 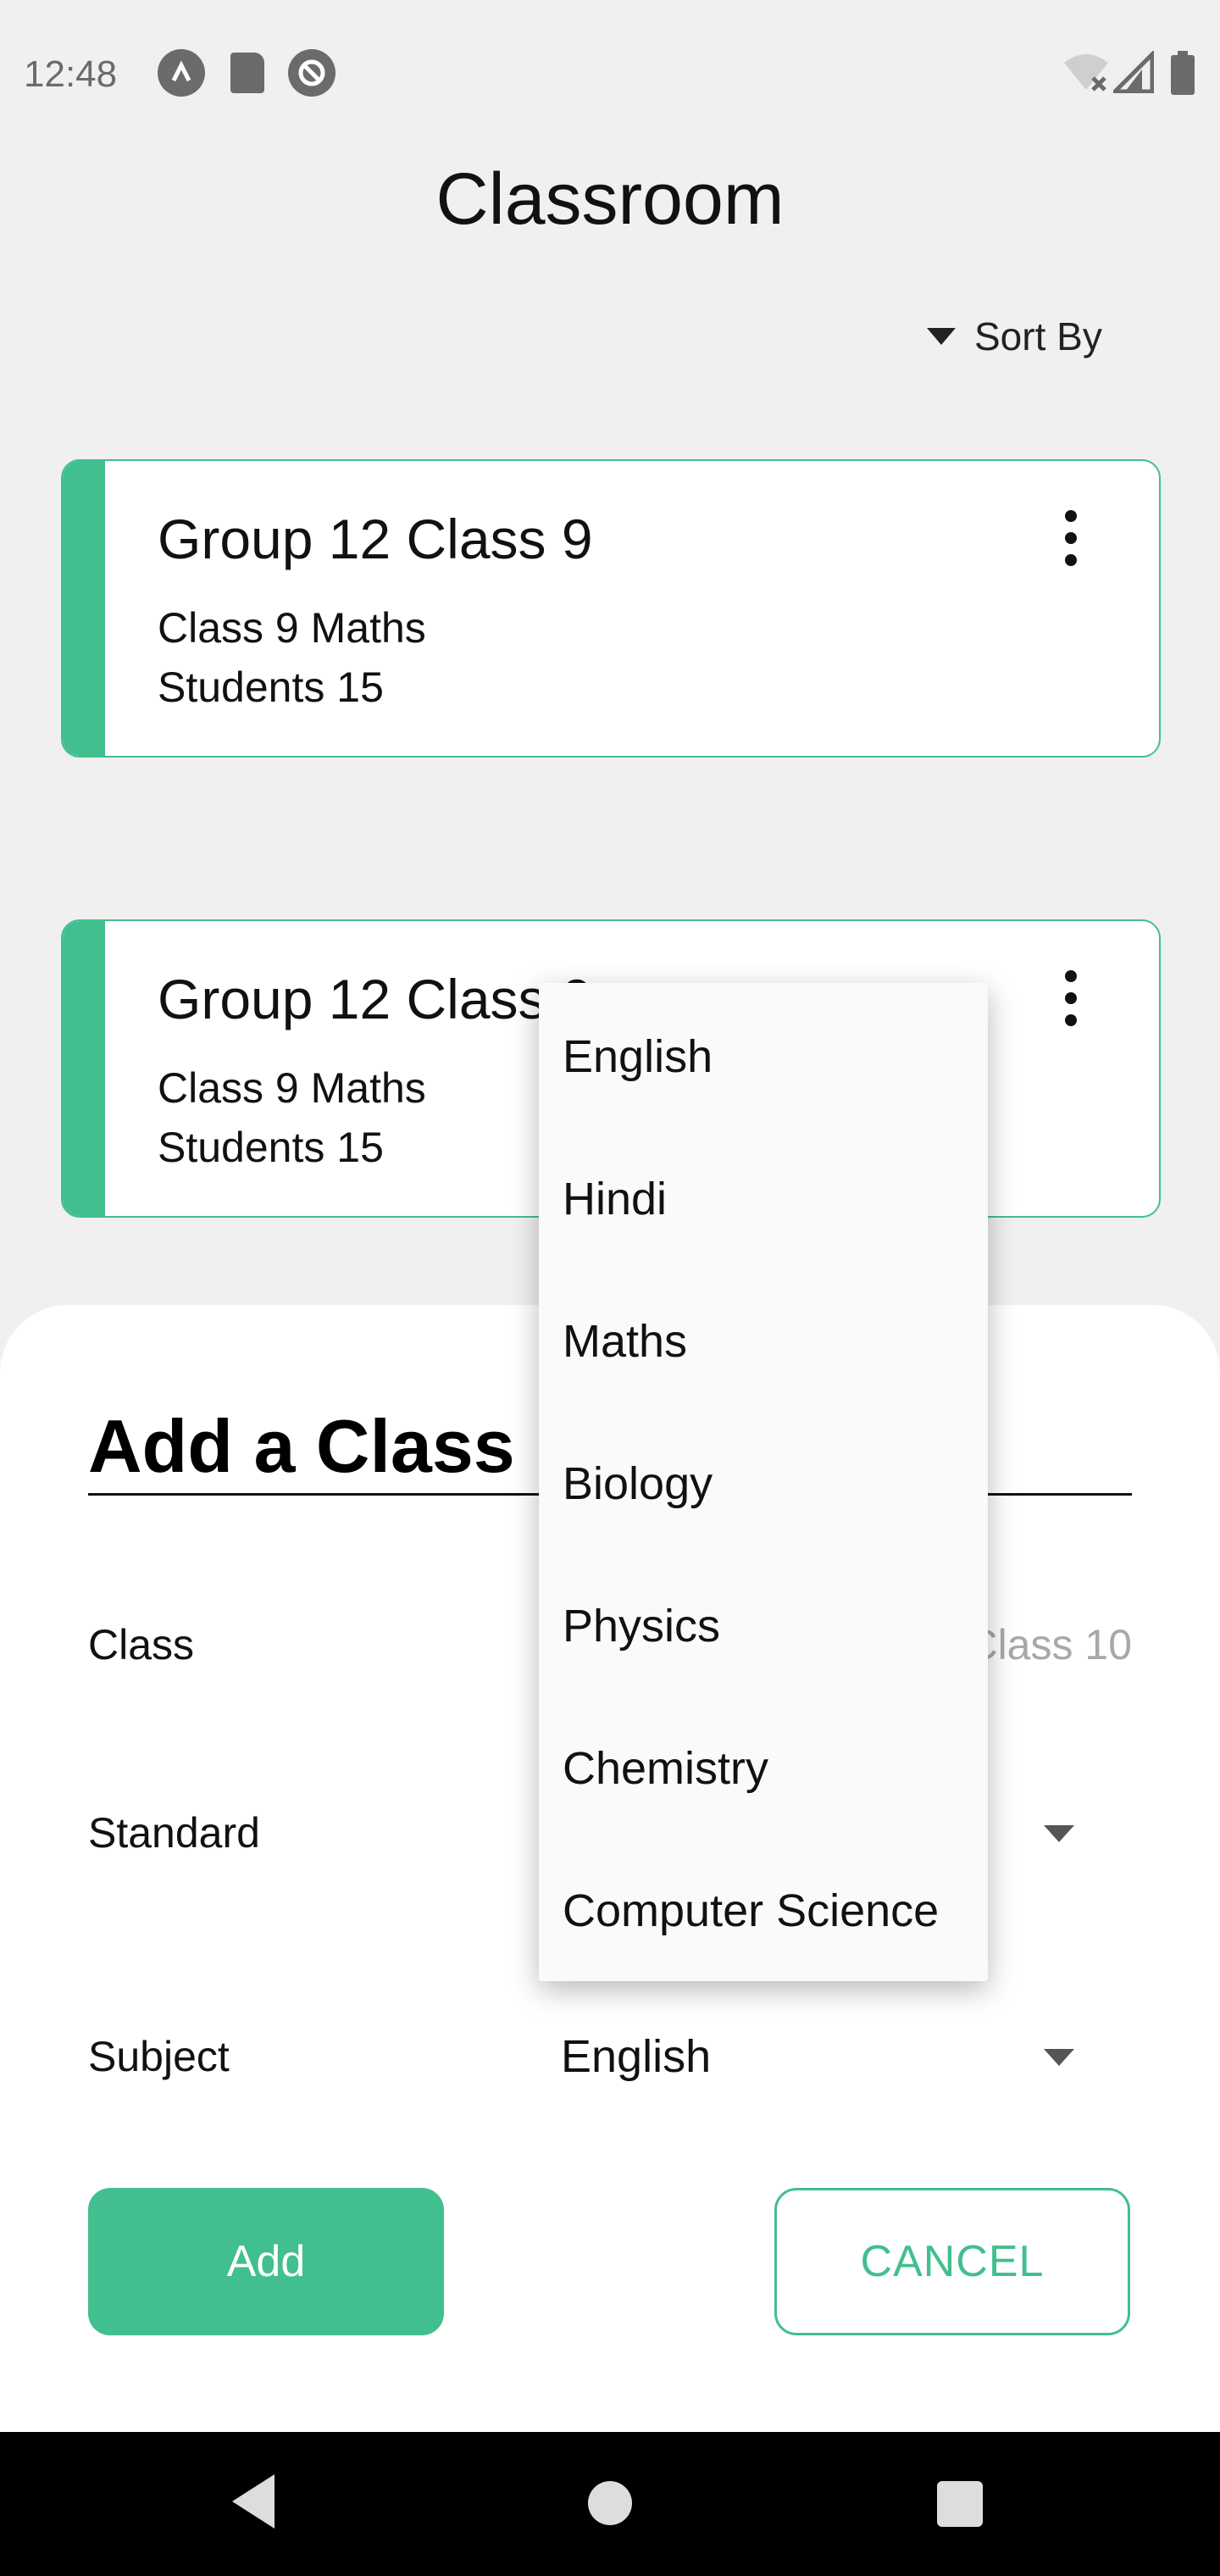 I want to click on sort-by-label: Sort By, so click(x=1038, y=336).